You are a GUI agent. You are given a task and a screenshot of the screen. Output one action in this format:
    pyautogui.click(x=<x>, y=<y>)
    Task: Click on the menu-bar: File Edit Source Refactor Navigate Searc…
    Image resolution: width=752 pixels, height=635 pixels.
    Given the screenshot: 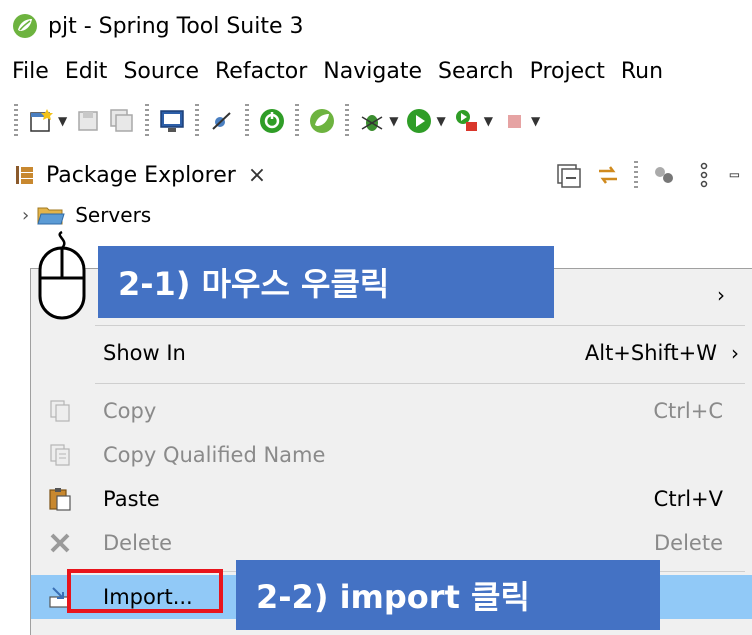 What is the action you would take?
    pyautogui.click(x=376, y=71)
    